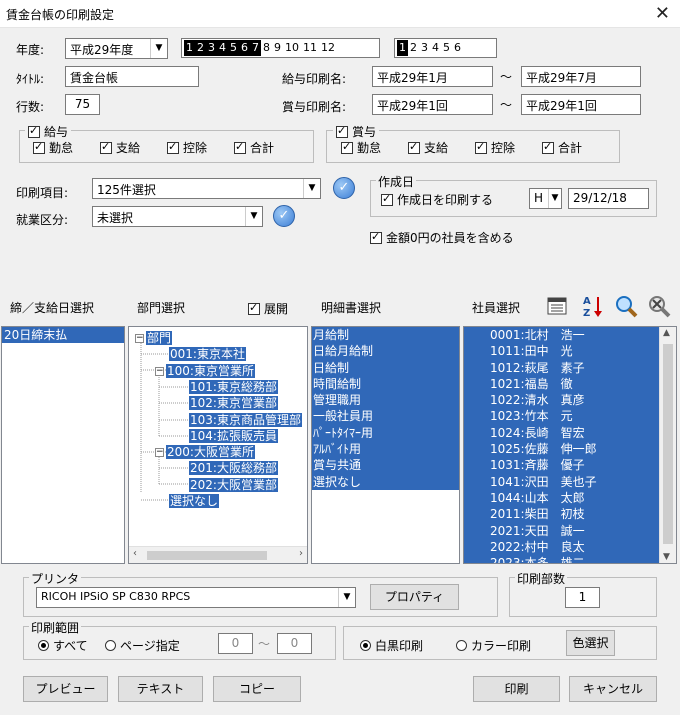 This screenshot has width=680, height=715. I want to click on tree-node: 102:東京営業部, so click(233, 403).